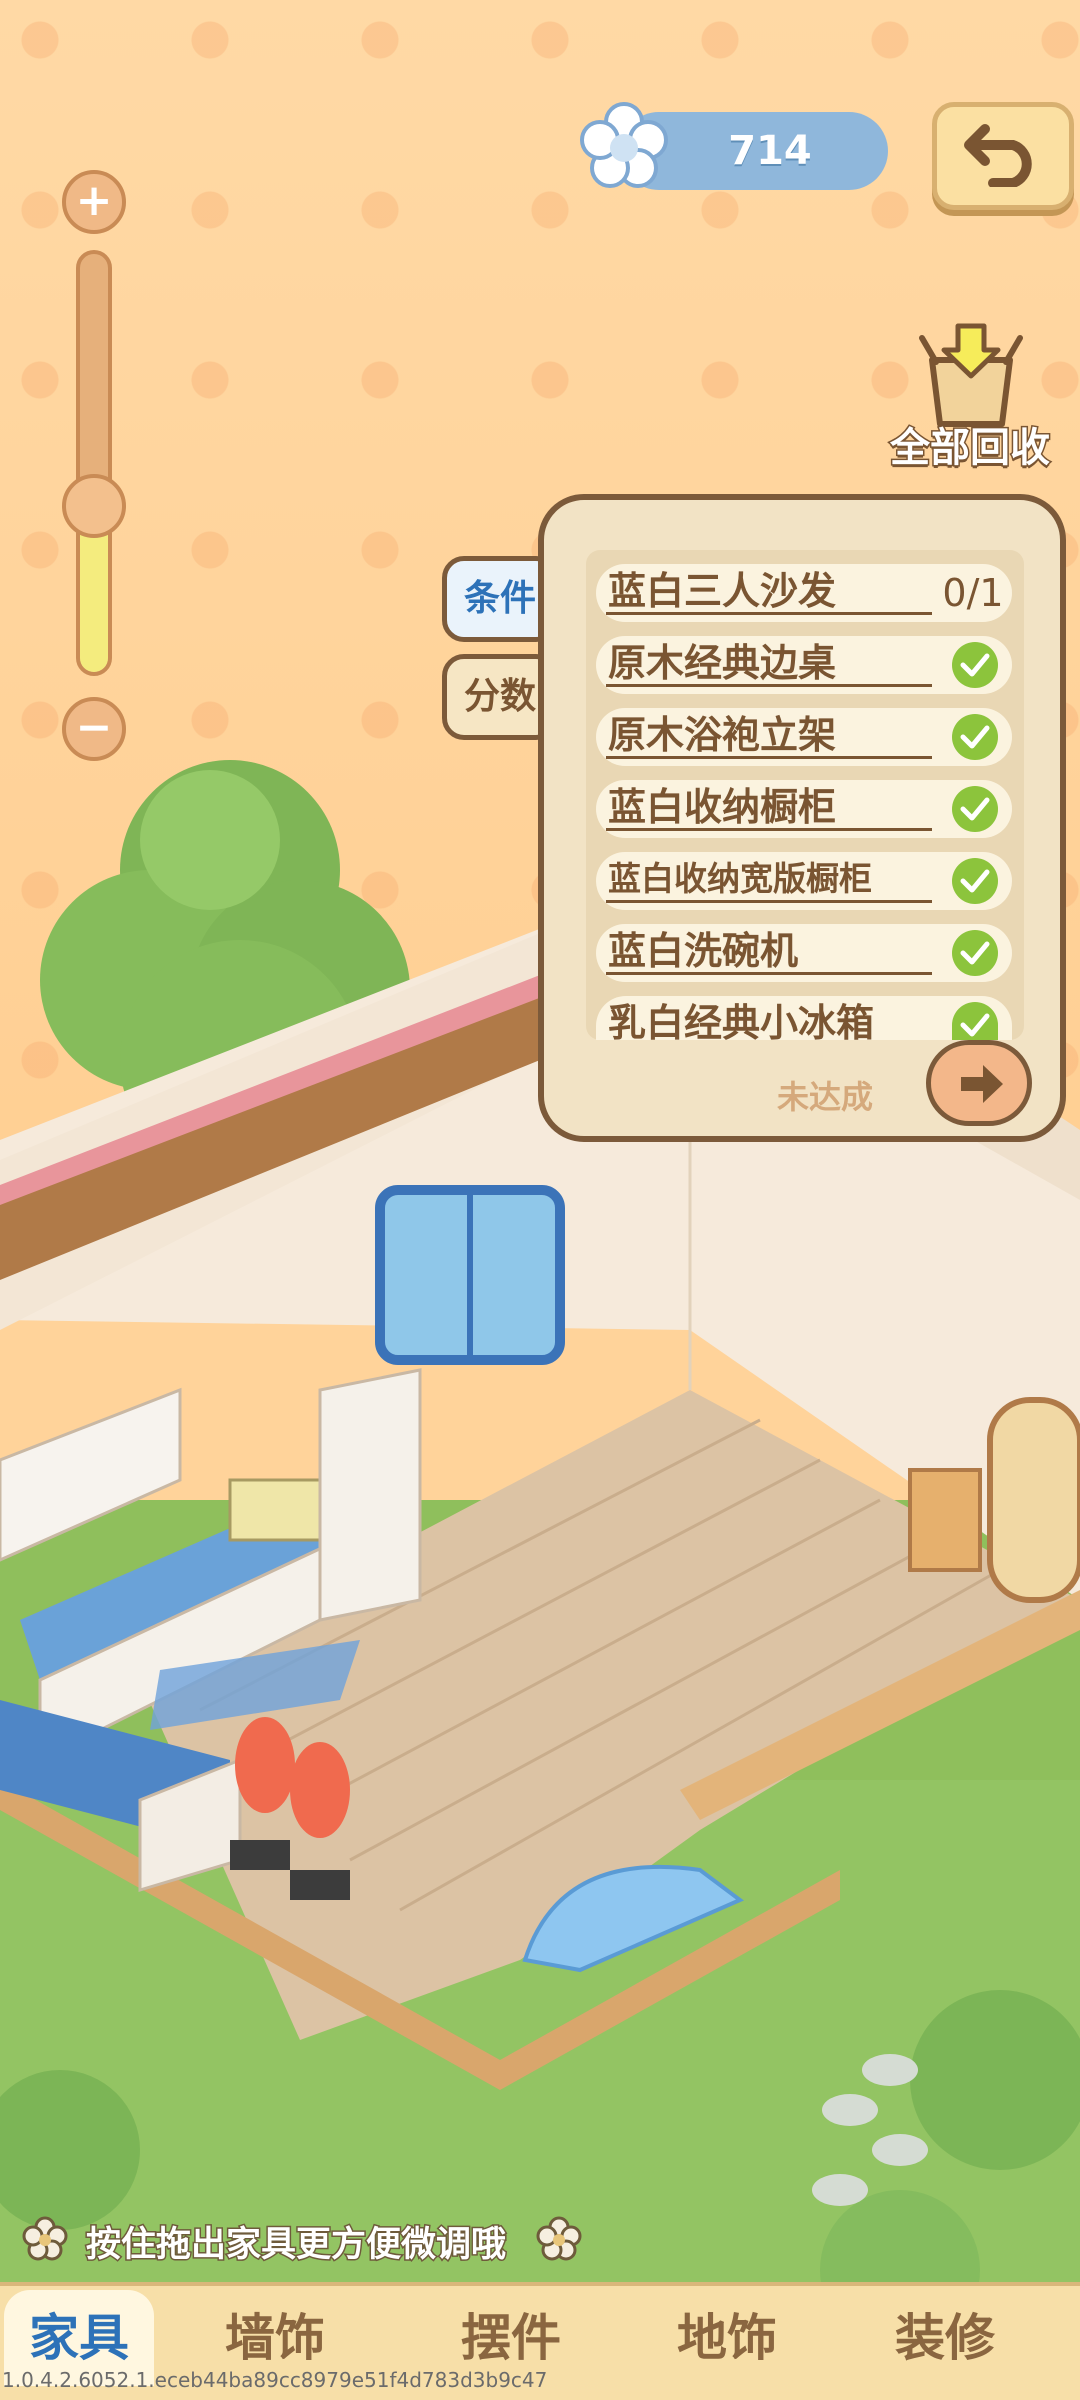  Describe the element at coordinates (998, 155) in the screenshot. I see `undo-icon` at that location.